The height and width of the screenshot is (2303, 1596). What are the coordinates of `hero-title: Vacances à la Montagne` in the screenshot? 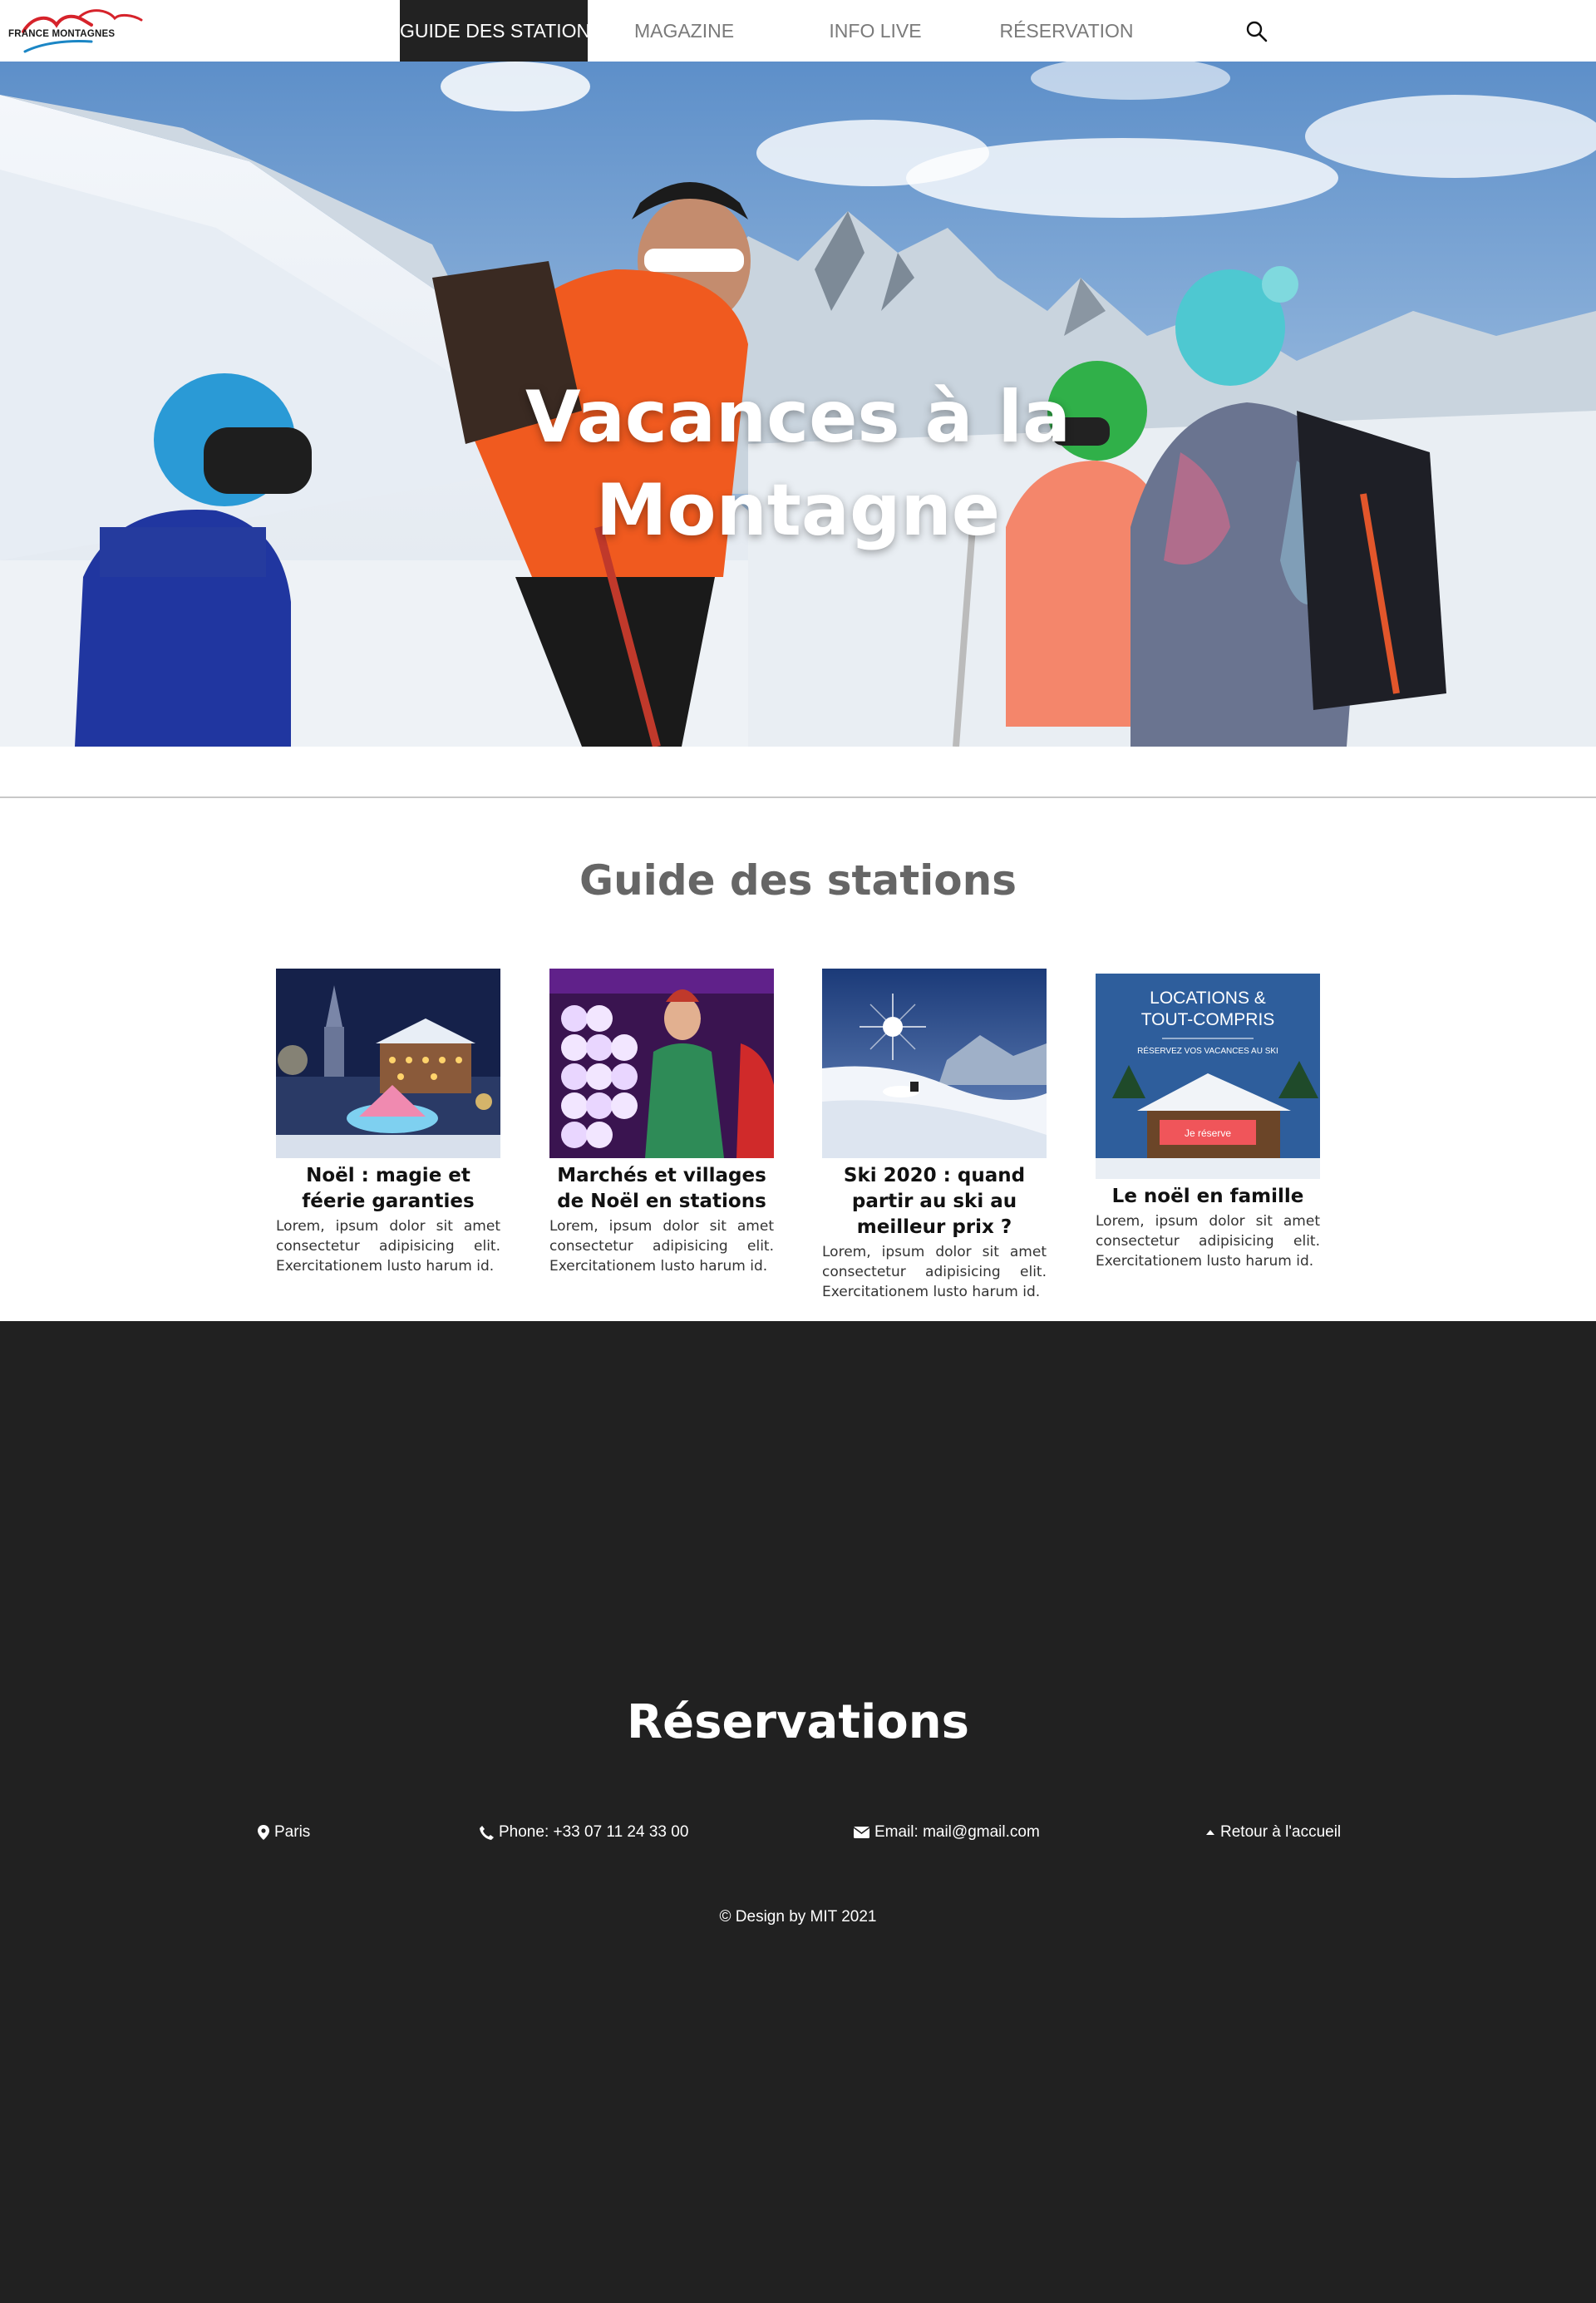 It's located at (798, 464).